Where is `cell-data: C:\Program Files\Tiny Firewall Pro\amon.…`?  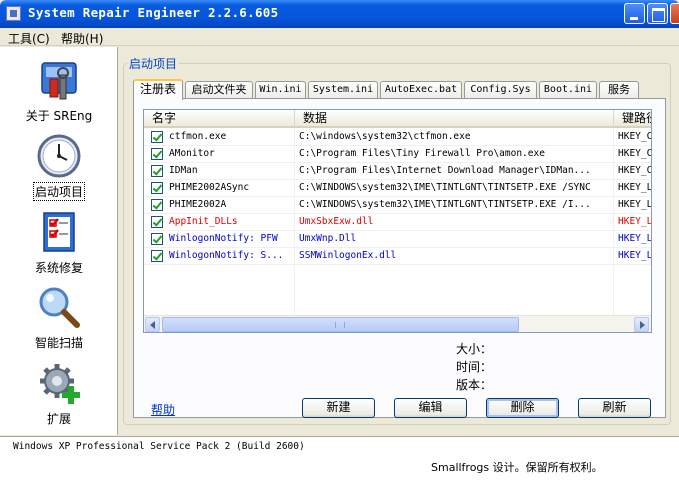
cell-data: C:\Program Files\Tiny Firewall Pro\amon.… is located at coordinates (422, 153).